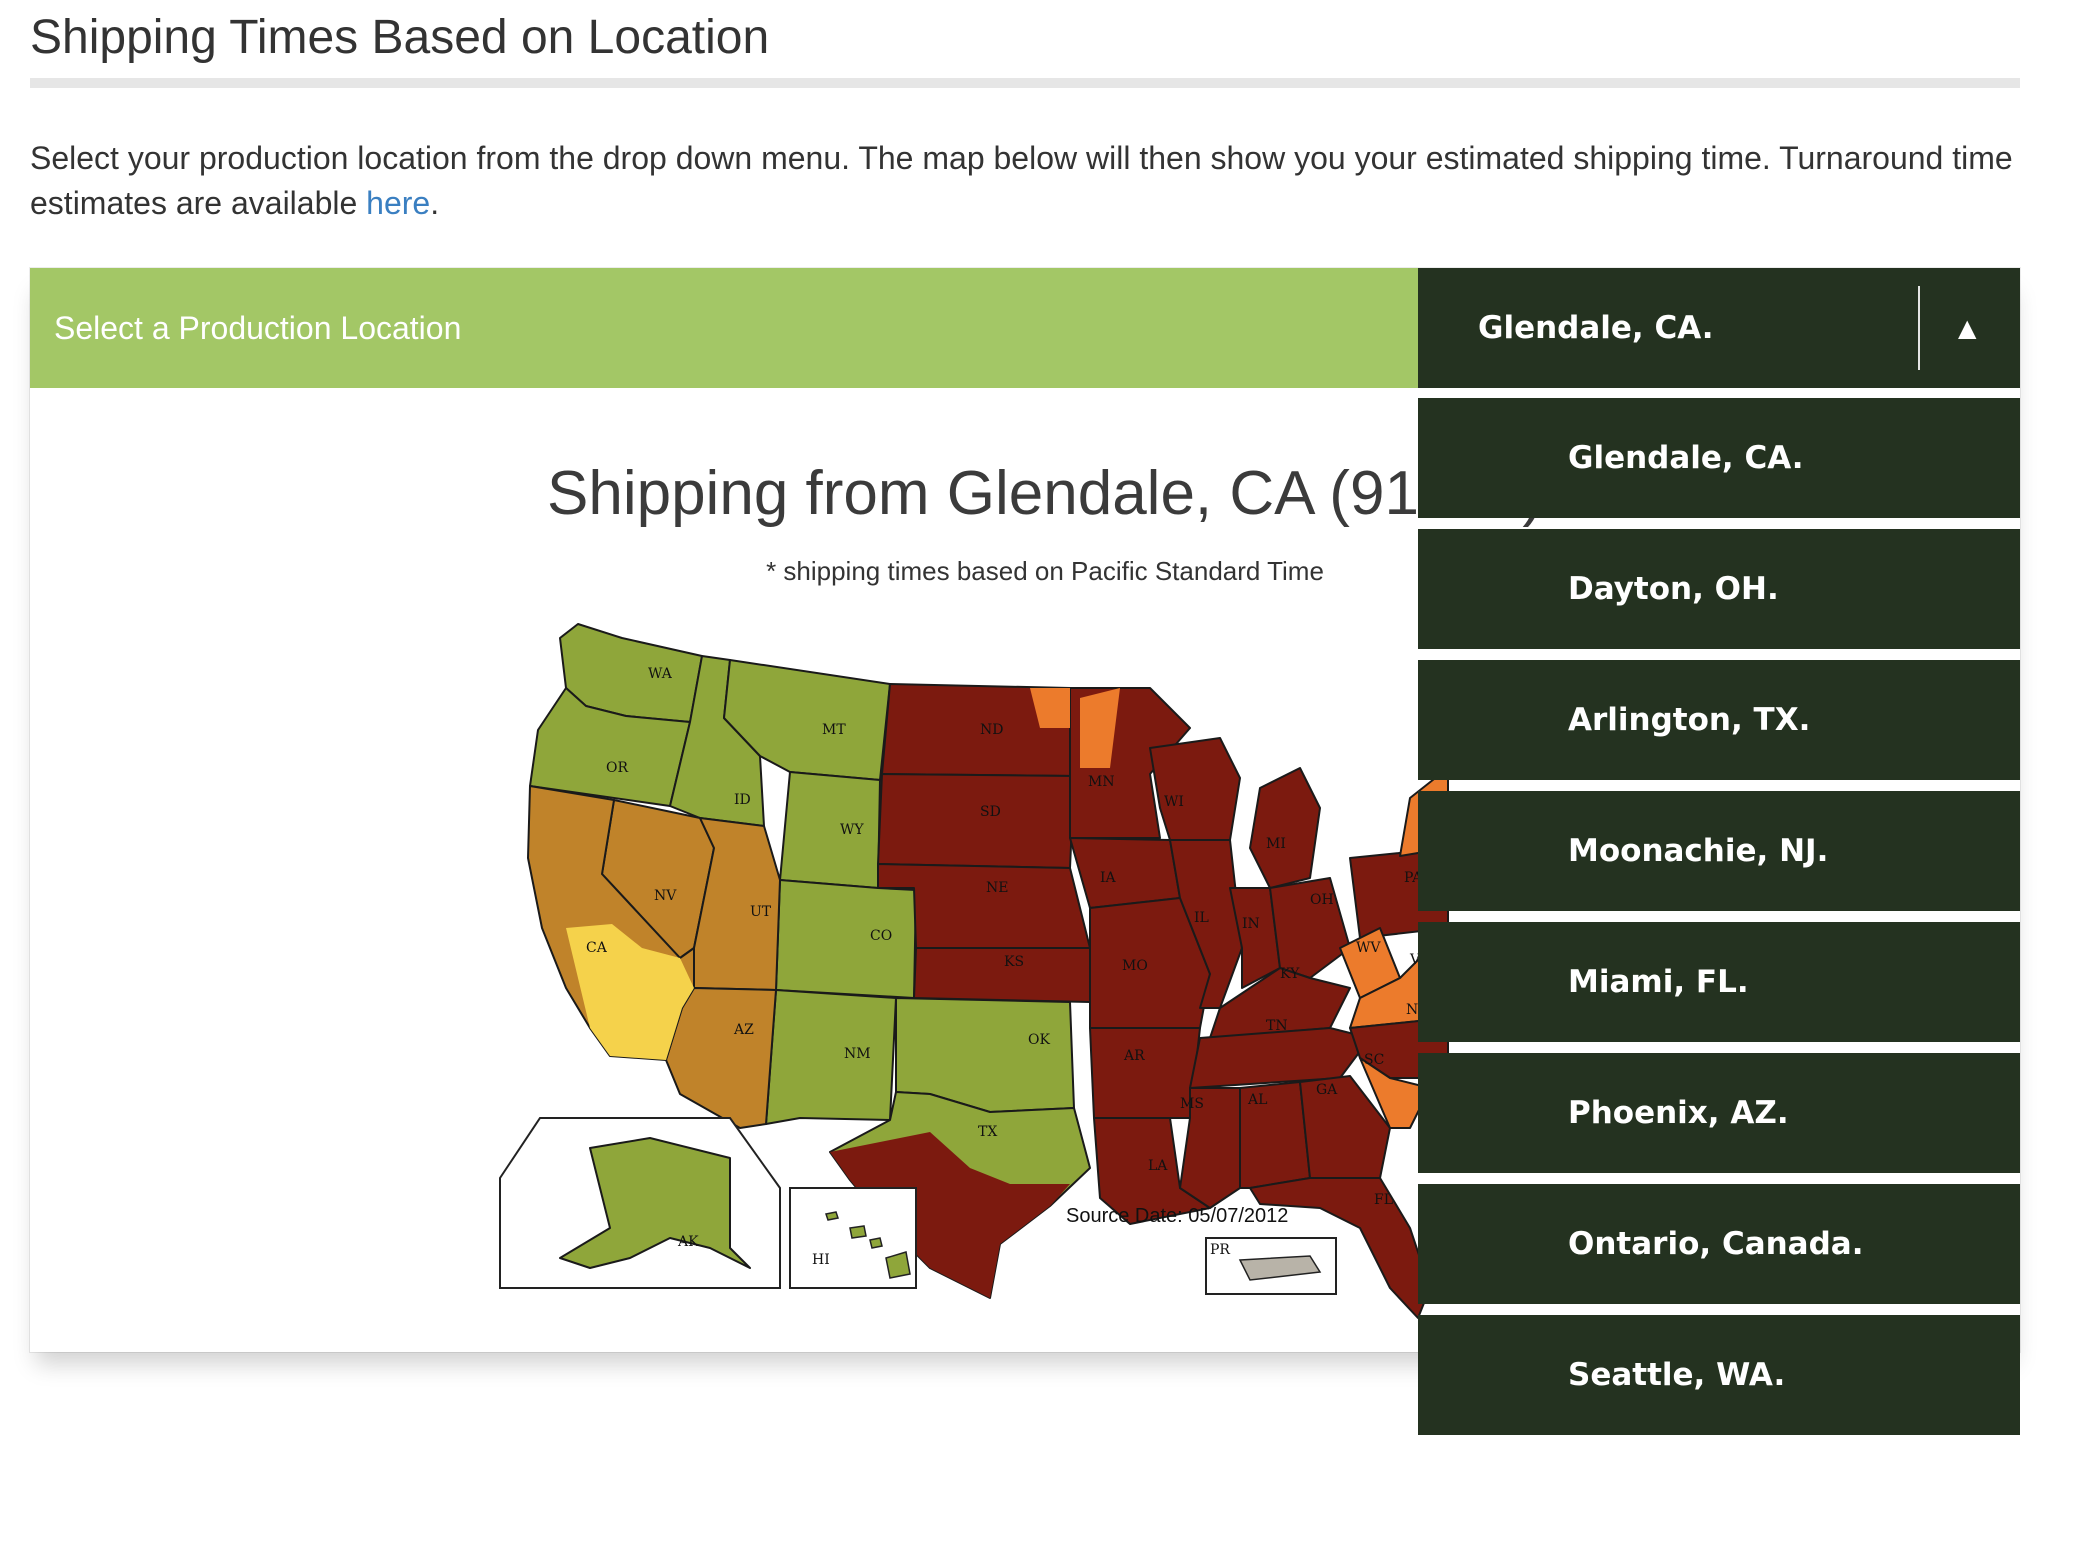 The width and height of the screenshot is (2088, 1558). I want to click on selector-label: Select a Production Location, so click(258, 328).